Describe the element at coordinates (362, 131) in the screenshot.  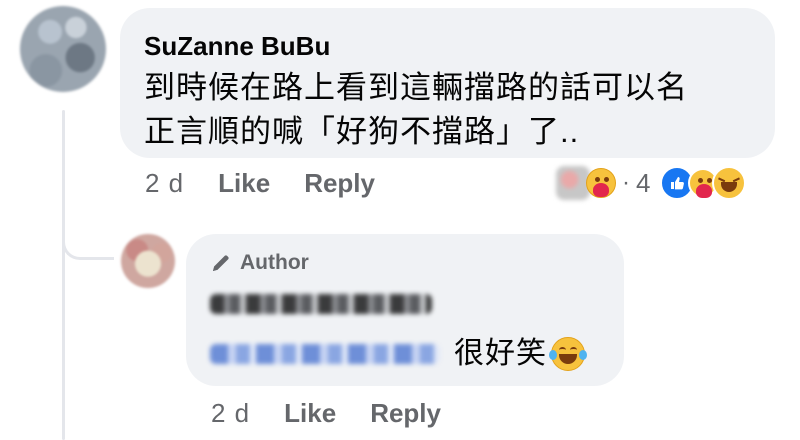
I see `comment-text-line: 正言順的喊「好狗不擋路」了..` at that location.